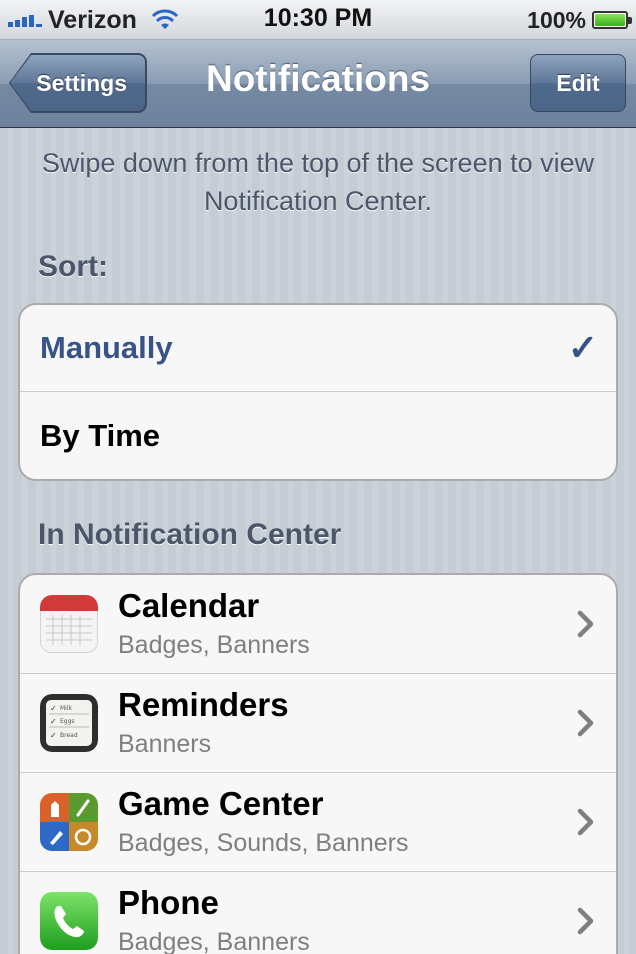 The image size is (636, 954). Describe the element at coordinates (556, 19) in the screenshot. I see `battery-percentage: 100%` at that location.